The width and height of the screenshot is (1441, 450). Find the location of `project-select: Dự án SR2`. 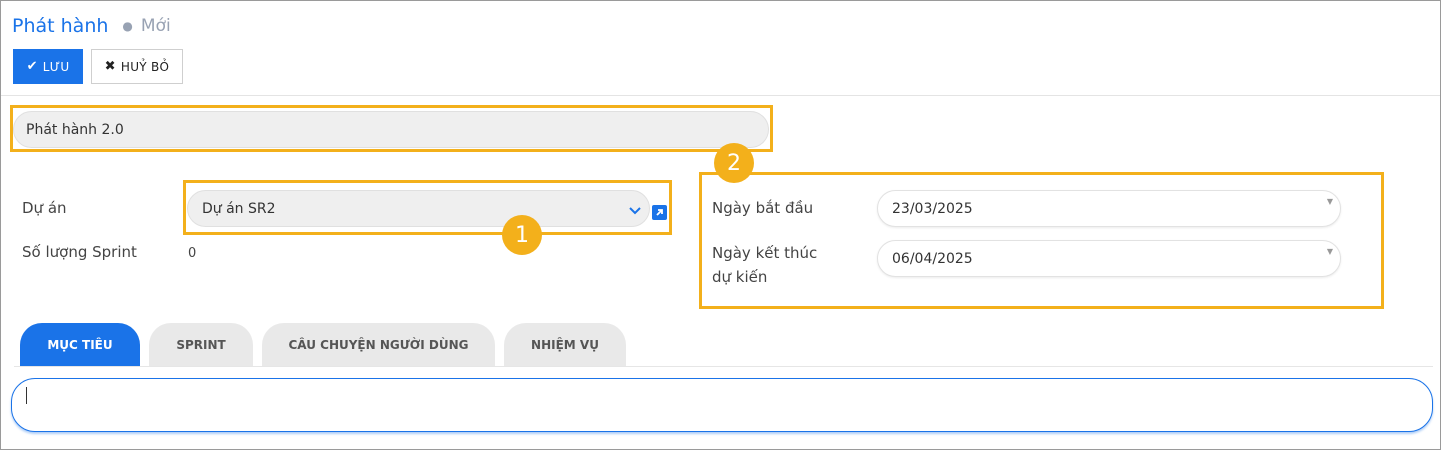

project-select: Dự án SR2 is located at coordinates (418, 208).